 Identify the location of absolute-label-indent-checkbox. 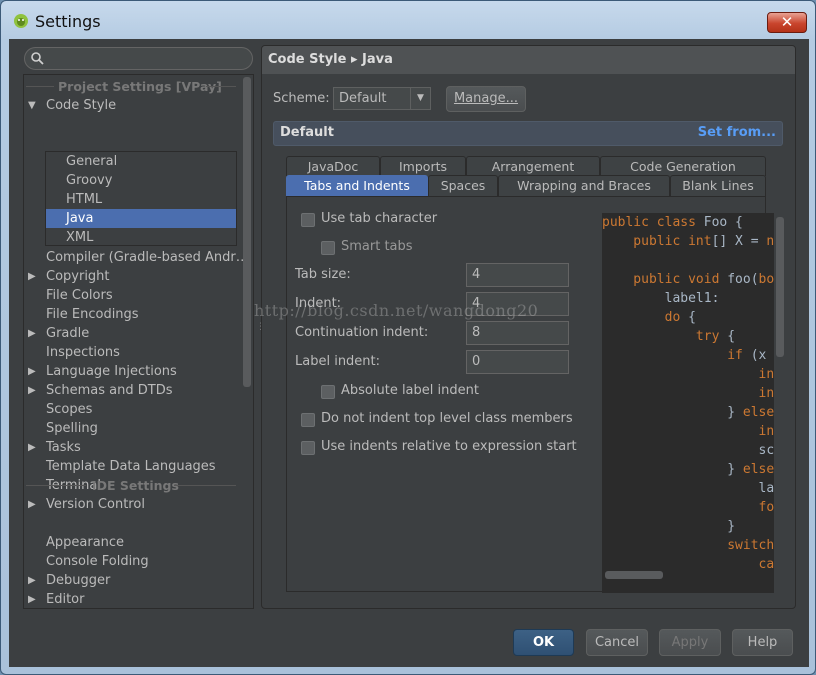
(328, 392).